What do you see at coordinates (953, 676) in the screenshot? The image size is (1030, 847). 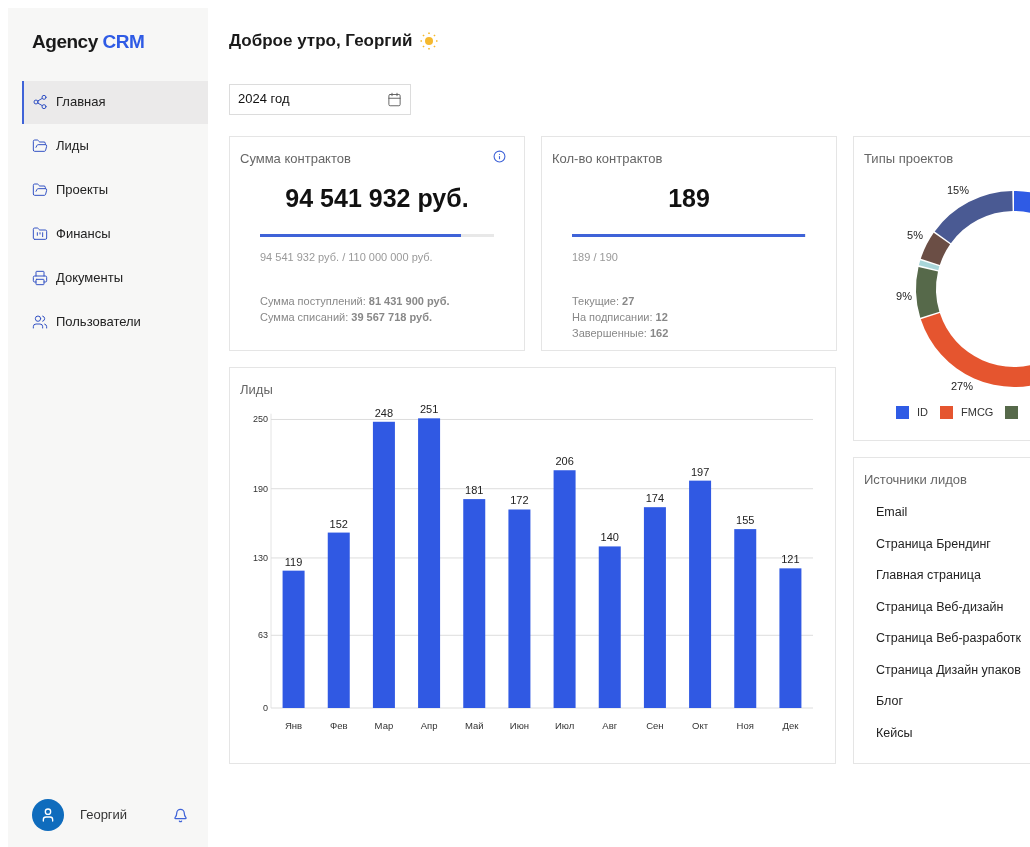 I see `source-item: Страница Дизайн упаков` at bounding box center [953, 676].